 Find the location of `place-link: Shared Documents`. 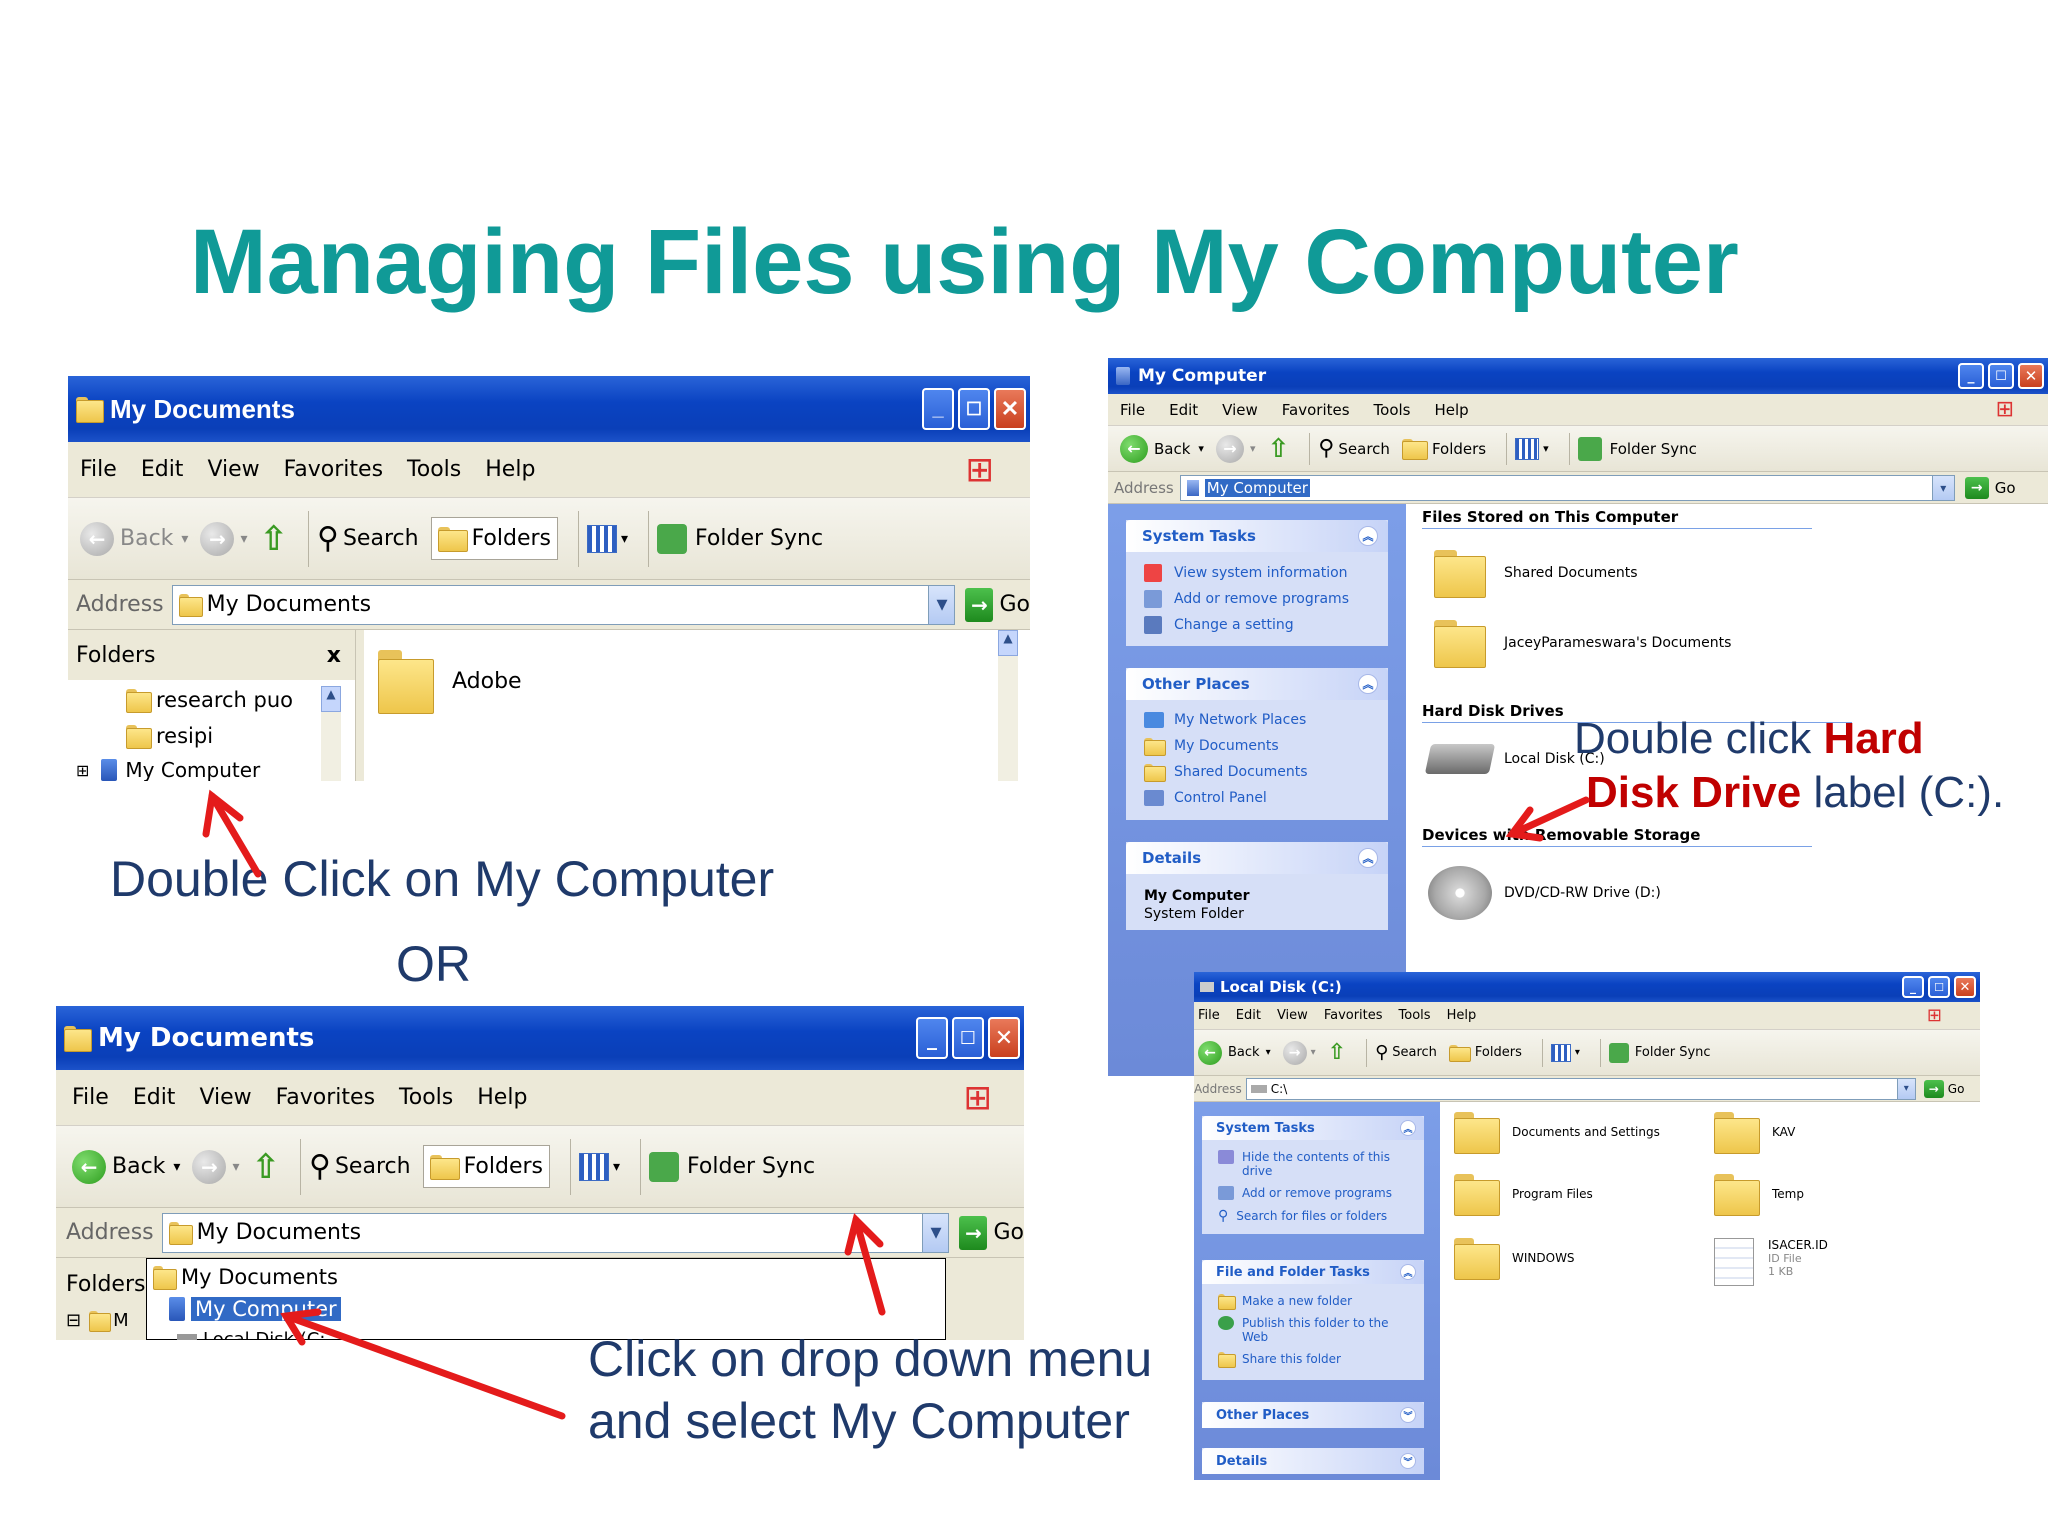

place-link: Shared Documents is located at coordinates (1226, 773).